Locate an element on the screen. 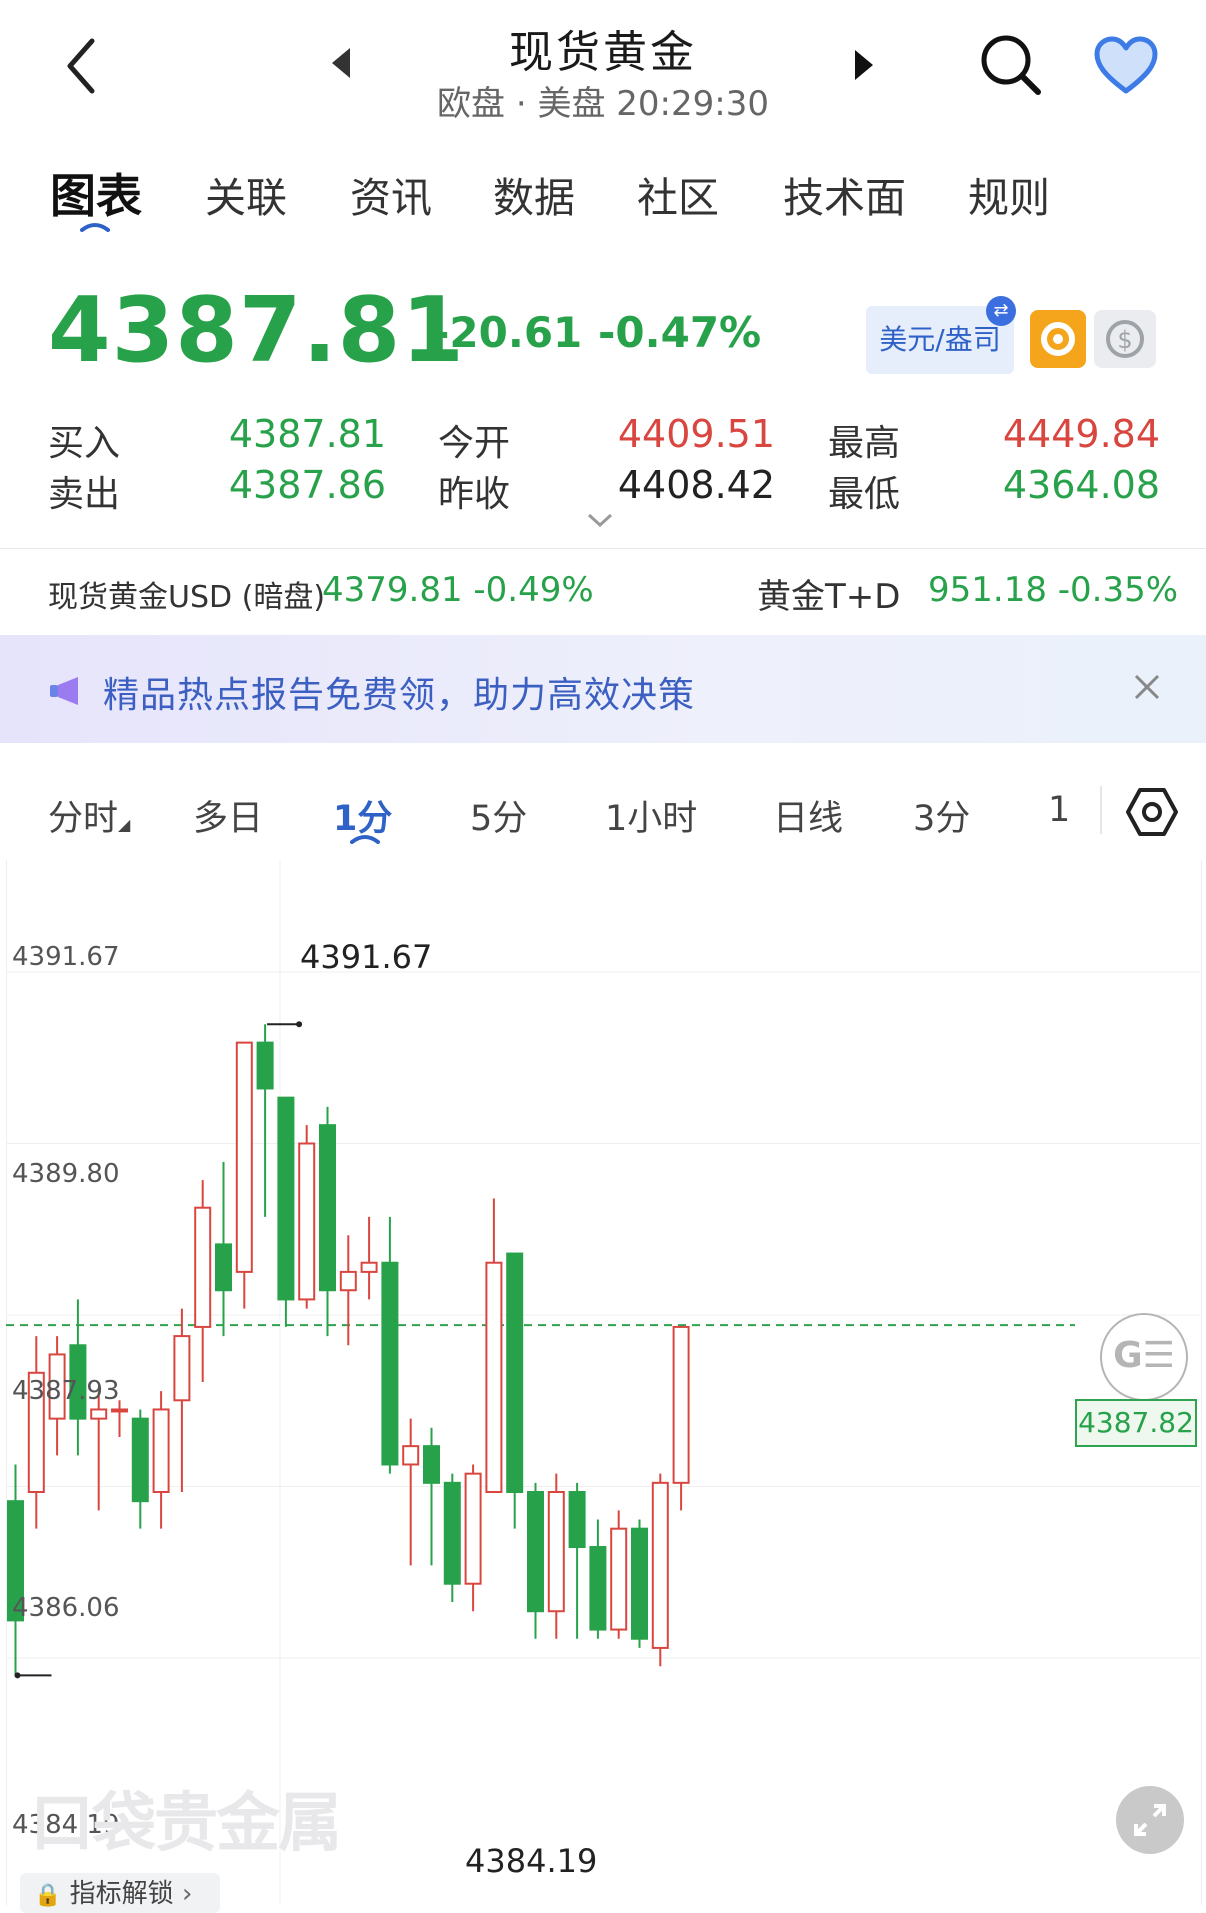 This screenshot has width=1206, height=1913. dropdown-caret-icon: ◢ is located at coordinates (124, 824).